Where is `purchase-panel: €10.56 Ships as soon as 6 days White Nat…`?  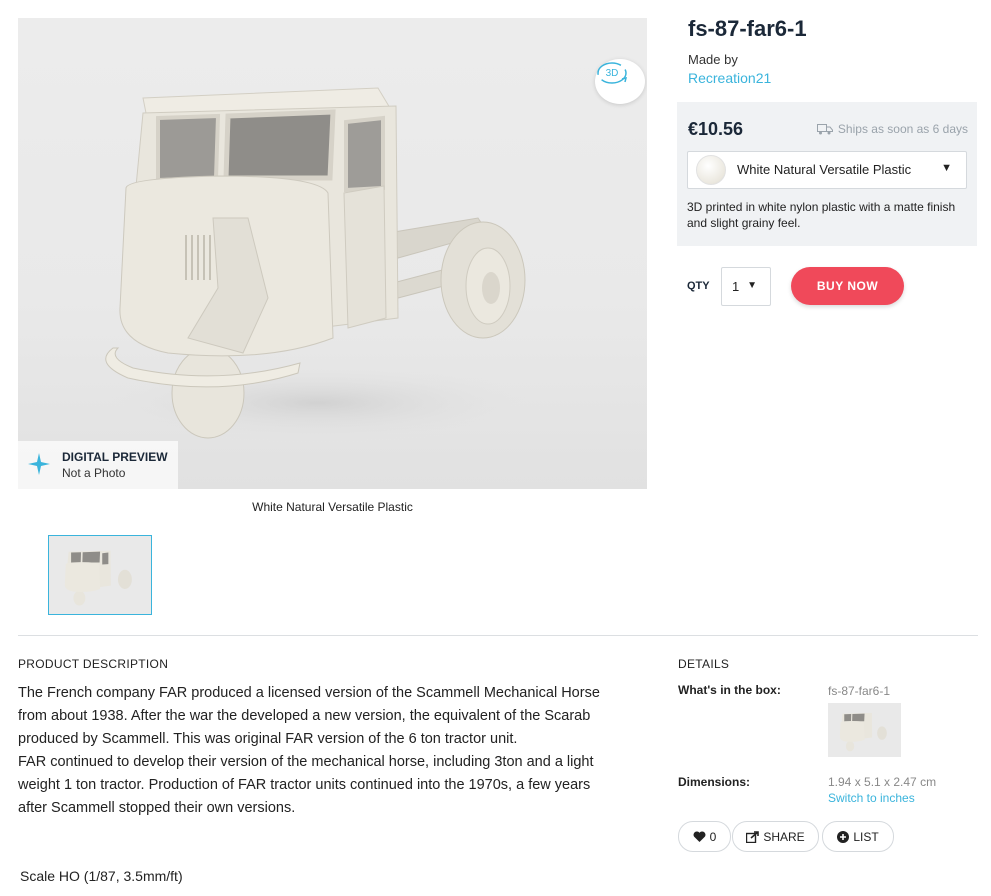 purchase-panel: €10.56 Ships as soon as 6 days White Nat… is located at coordinates (827, 174).